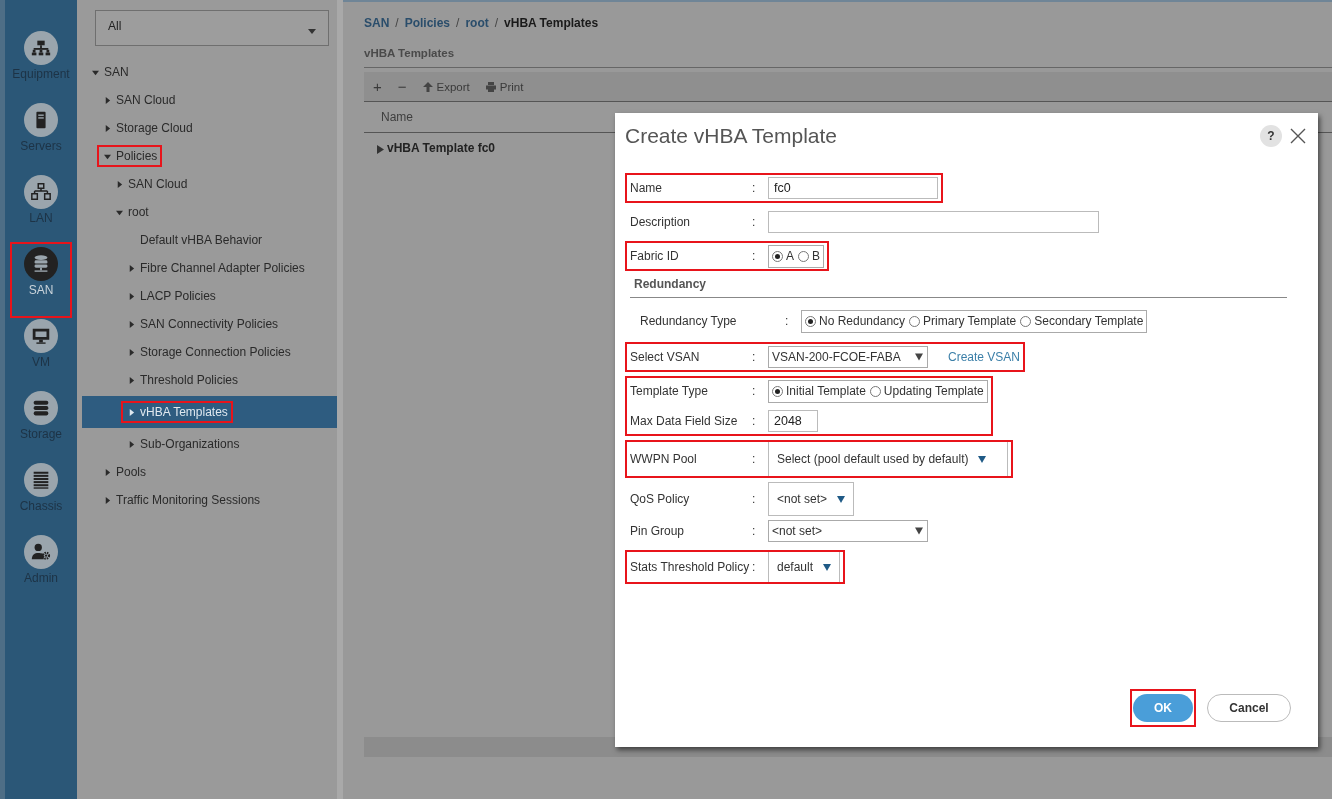  Describe the element at coordinates (402, 86) in the screenshot. I see `remove-button: −` at that location.